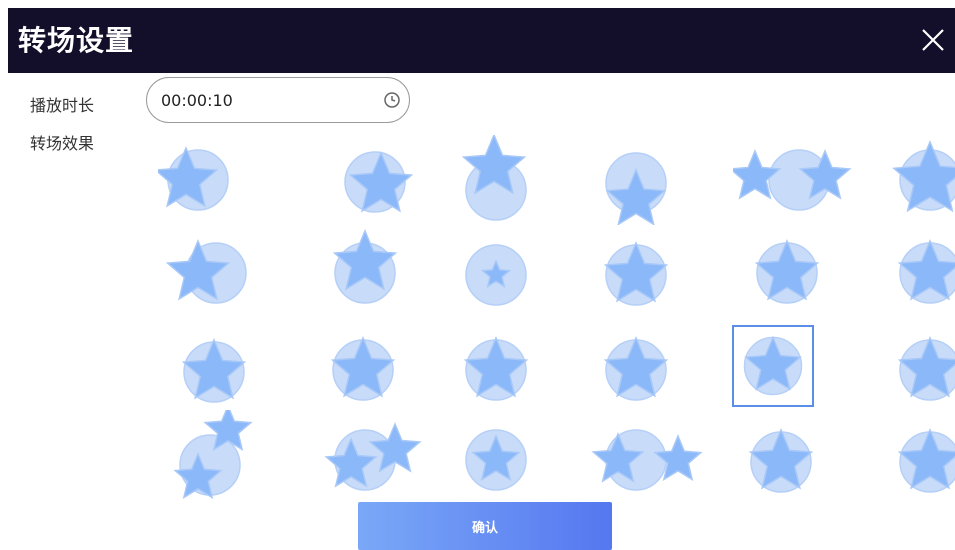  What do you see at coordinates (261, 100) in the screenshot?
I see `duration-input` at bounding box center [261, 100].